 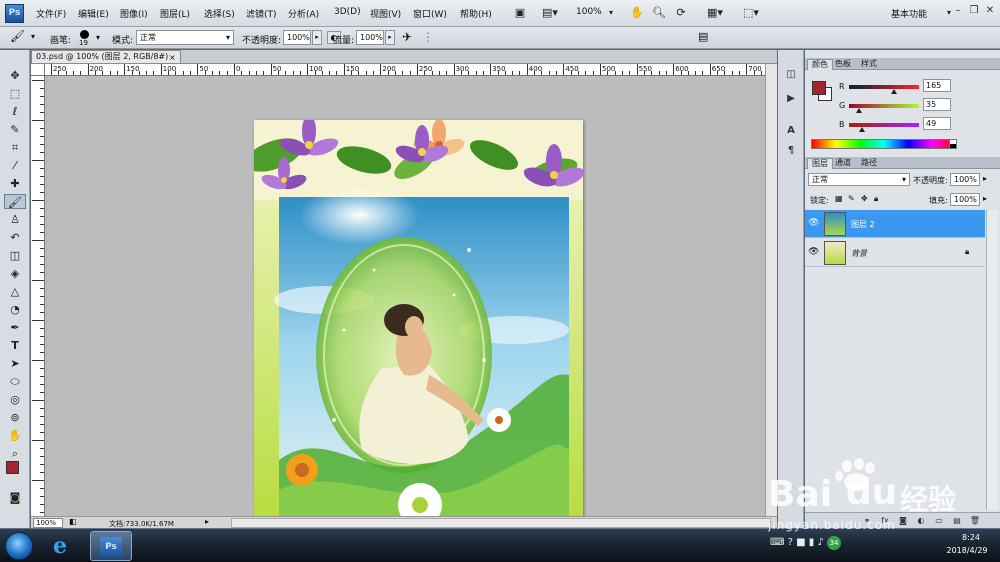 What do you see at coordinates (84, 34) in the screenshot?
I see `brush-tip-icon` at bounding box center [84, 34].